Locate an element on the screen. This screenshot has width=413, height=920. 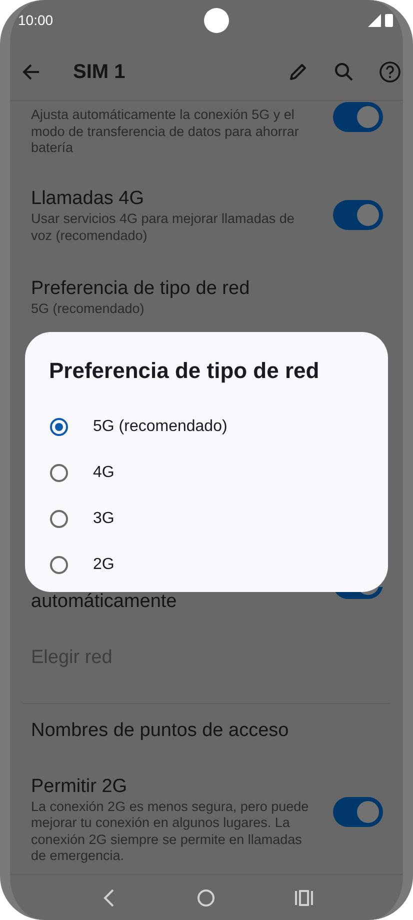
setting-description: Usar servicios 4G para mejorar llamadas de voz (recomendado) is located at coordinates (163, 227).